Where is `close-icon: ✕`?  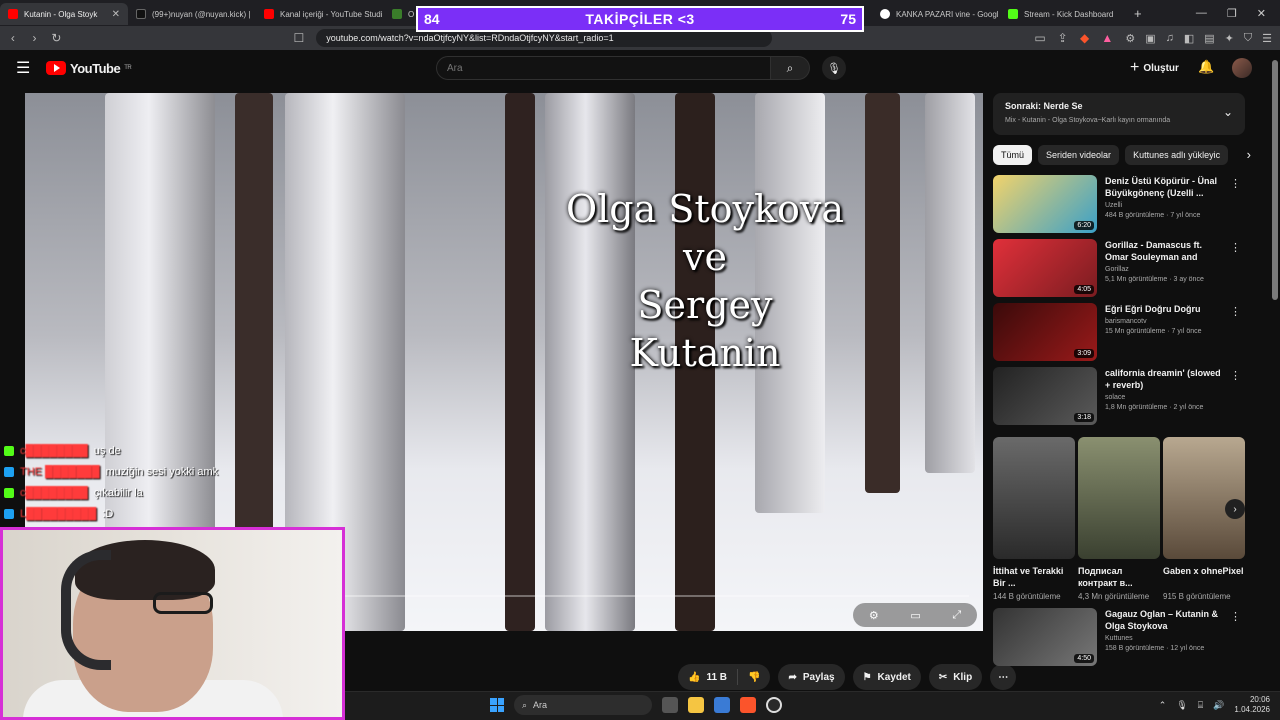
close-icon: ✕ is located at coordinates (116, 14).